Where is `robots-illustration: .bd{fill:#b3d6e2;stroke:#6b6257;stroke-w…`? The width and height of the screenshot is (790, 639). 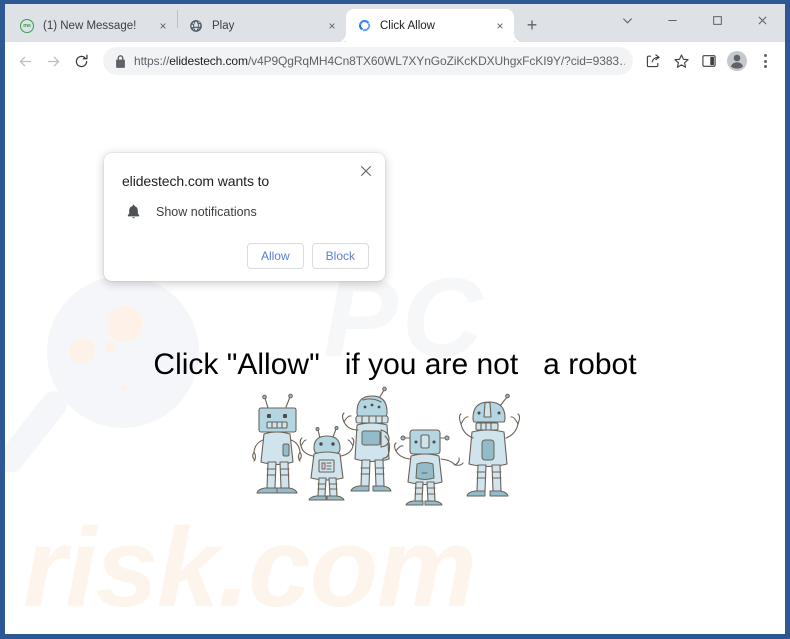 robots-illustration: .bd{fill:#b3d6e2;stroke:#6b6257;stroke-w… is located at coordinates (395, 451).